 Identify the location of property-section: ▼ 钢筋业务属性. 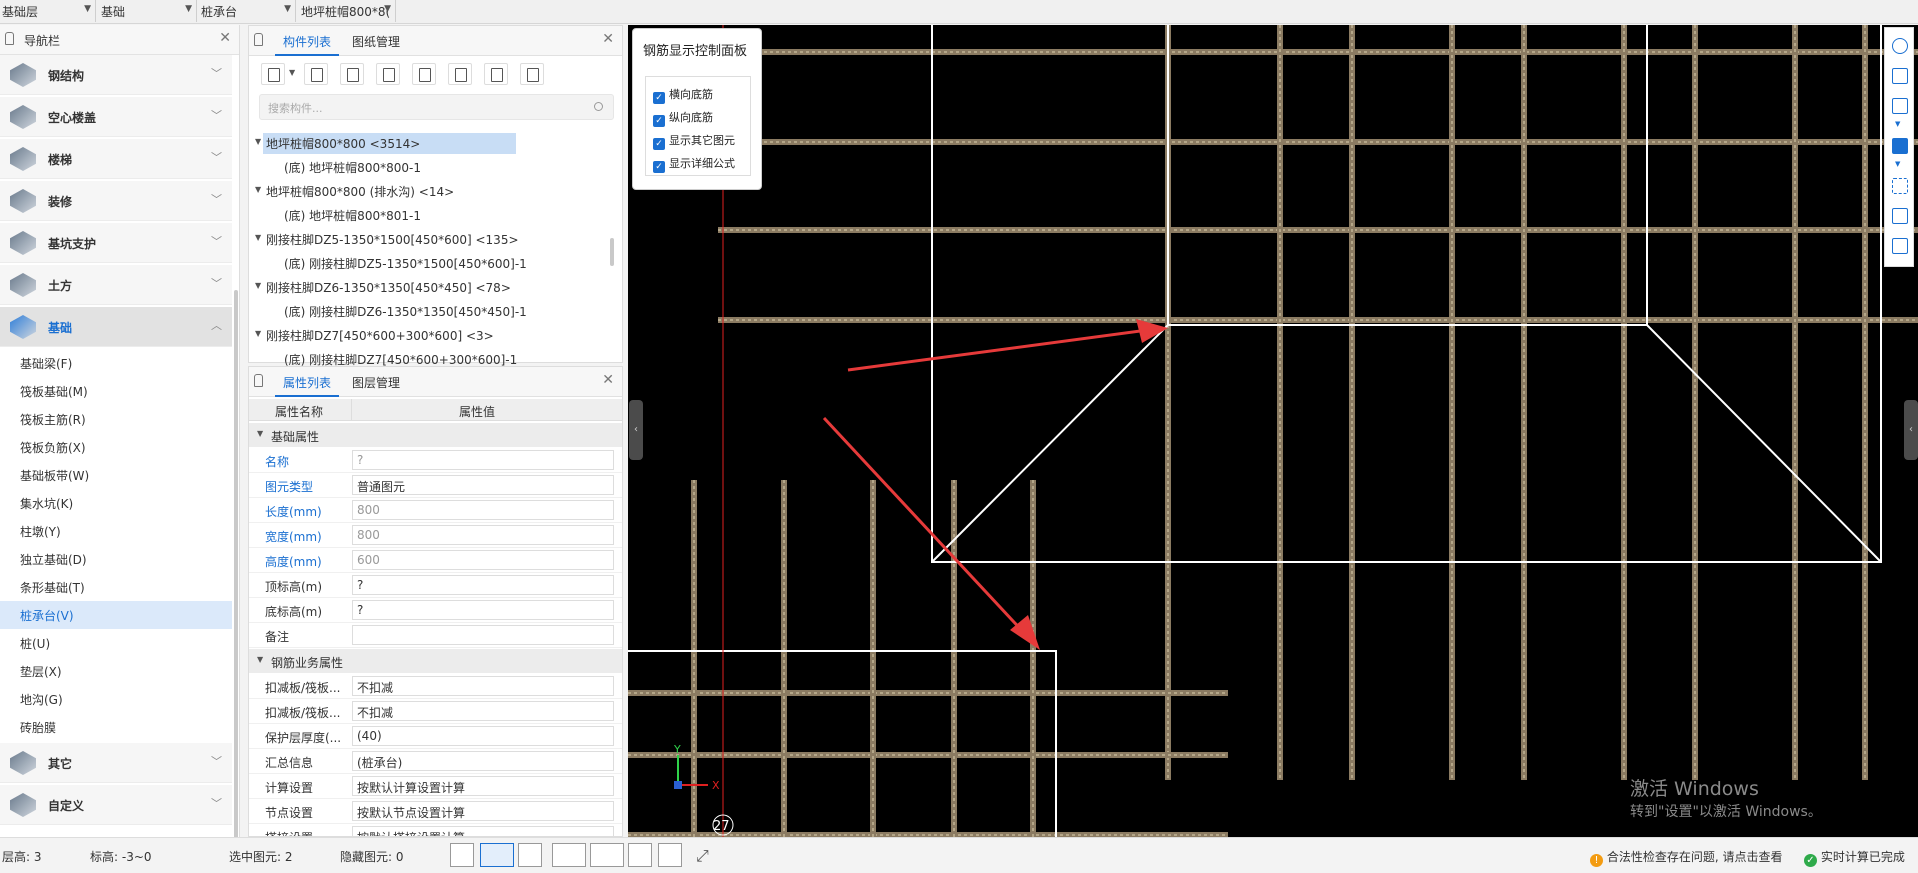
(435, 661).